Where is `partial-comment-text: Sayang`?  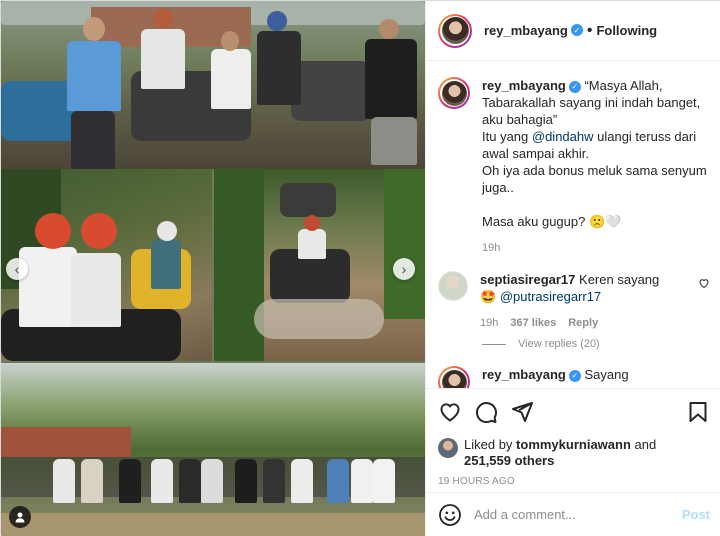
partial-comment-text: Sayang is located at coordinates (606, 374).